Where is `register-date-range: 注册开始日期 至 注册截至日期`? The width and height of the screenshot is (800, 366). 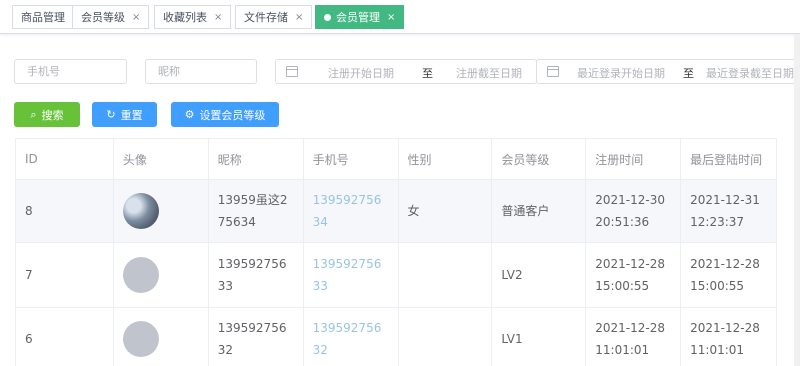
register-date-range: 注册开始日期 至 注册截至日期 is located at coordinates (406, 71).